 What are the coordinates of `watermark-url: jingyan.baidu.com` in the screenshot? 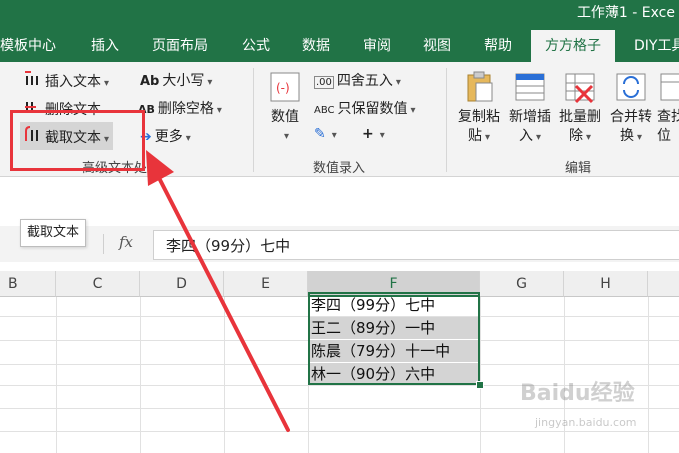 It's located at (586, 422).